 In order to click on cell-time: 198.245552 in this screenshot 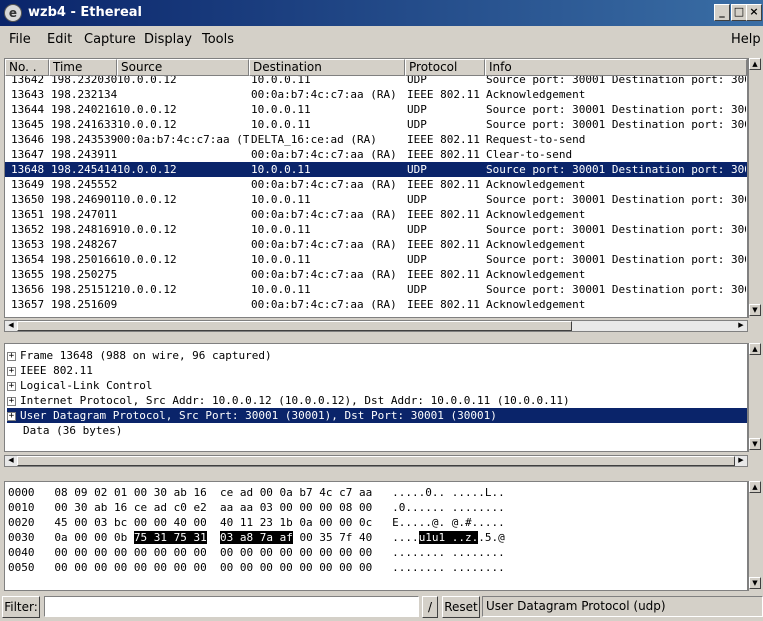, I will do `click(84, 184)`.